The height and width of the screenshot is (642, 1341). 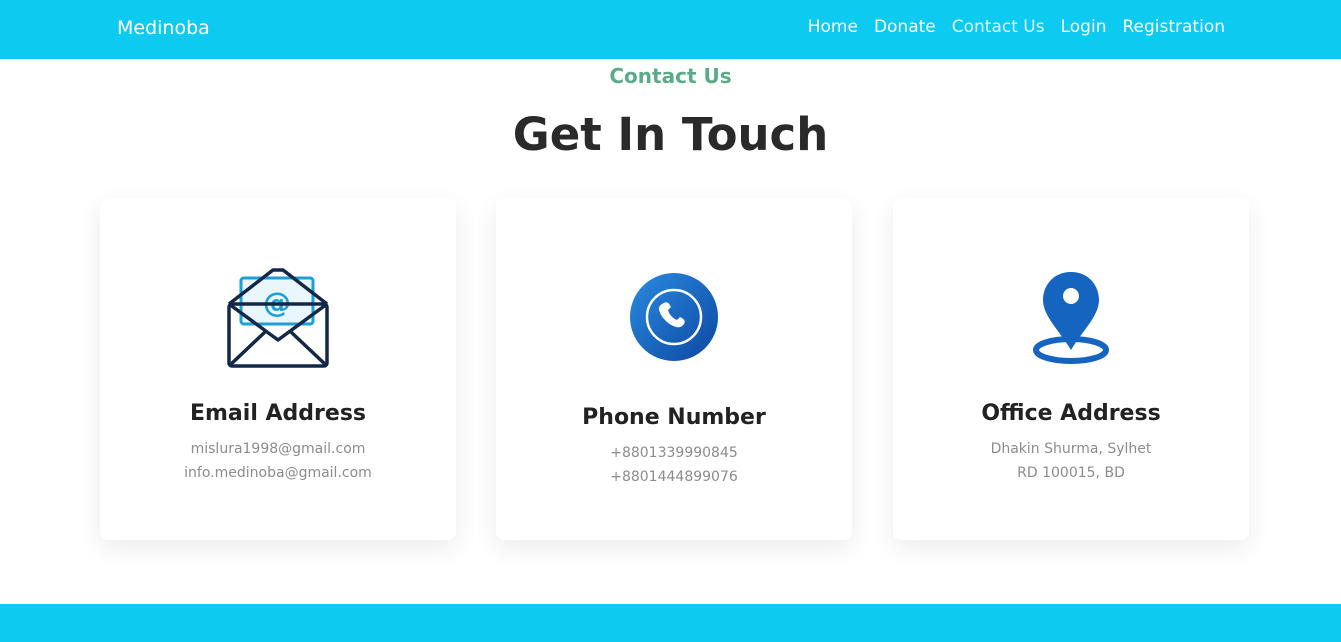 I want to click on phone-secondary: +8801444899076, so click(x=674, y=477).